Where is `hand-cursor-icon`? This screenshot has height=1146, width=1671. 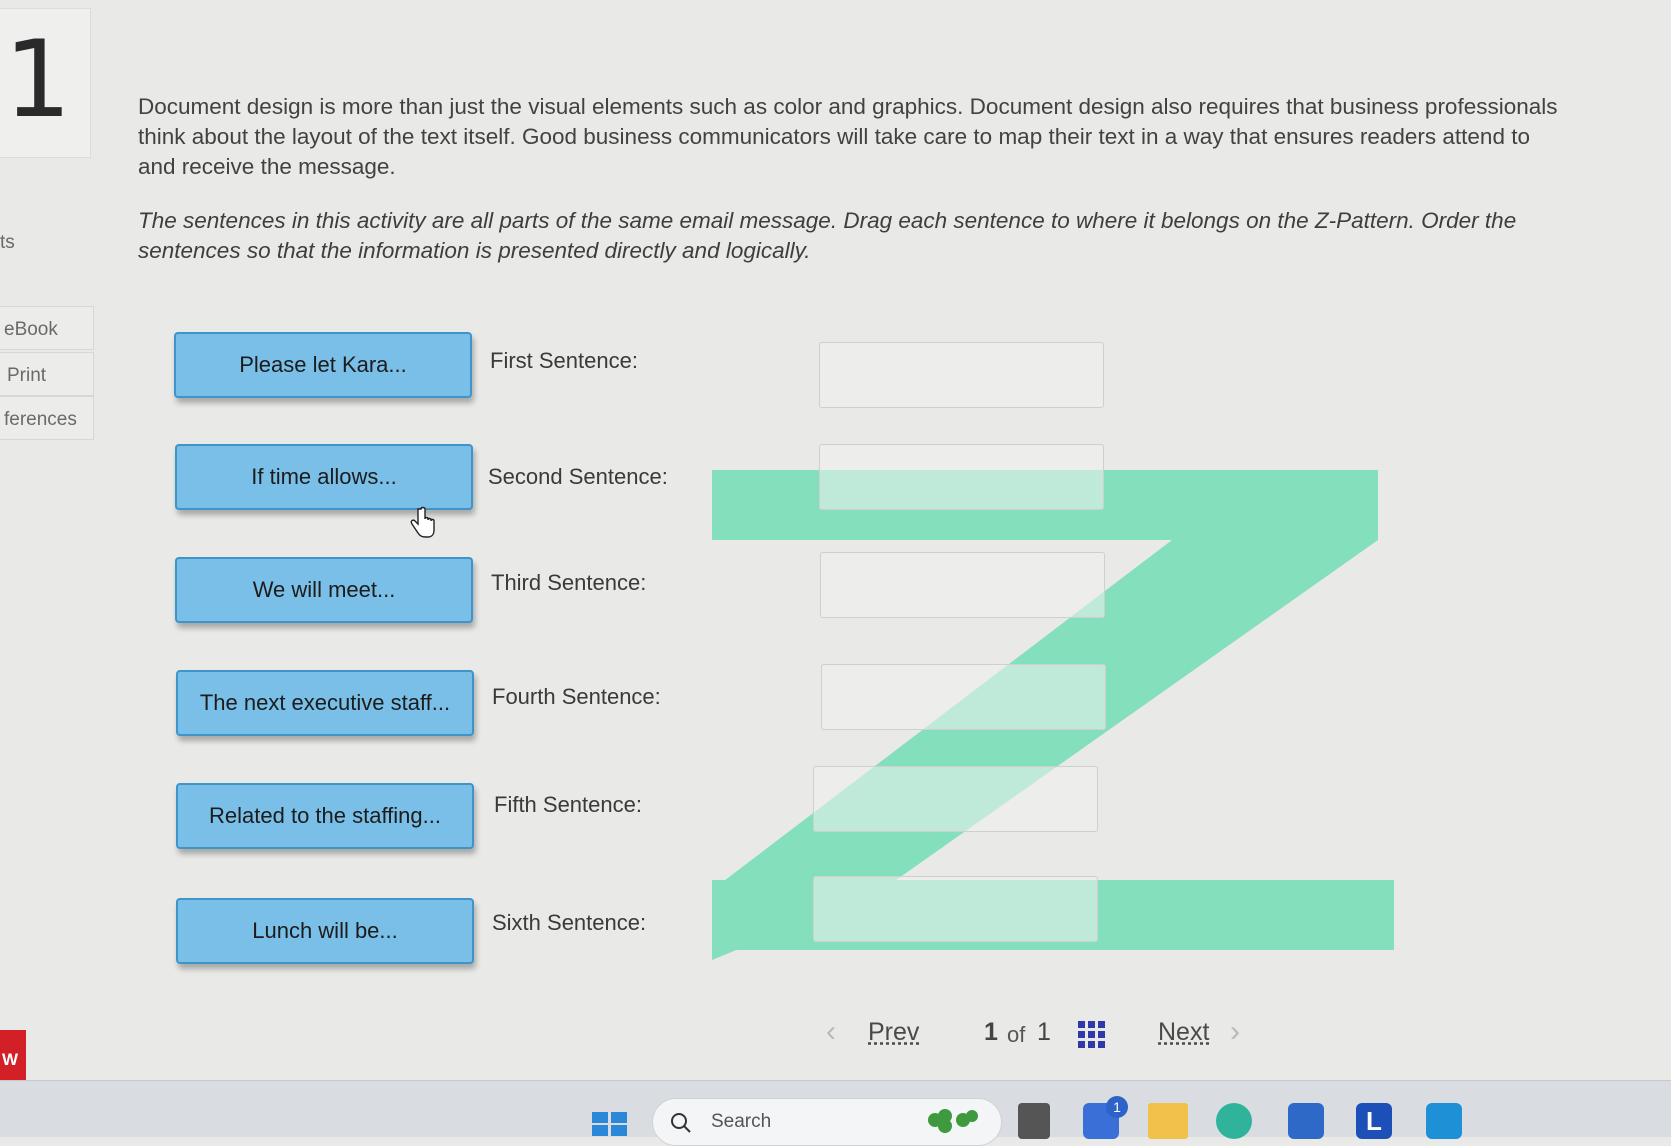 hand-cursor-icon is located at coordinates (422, 522).